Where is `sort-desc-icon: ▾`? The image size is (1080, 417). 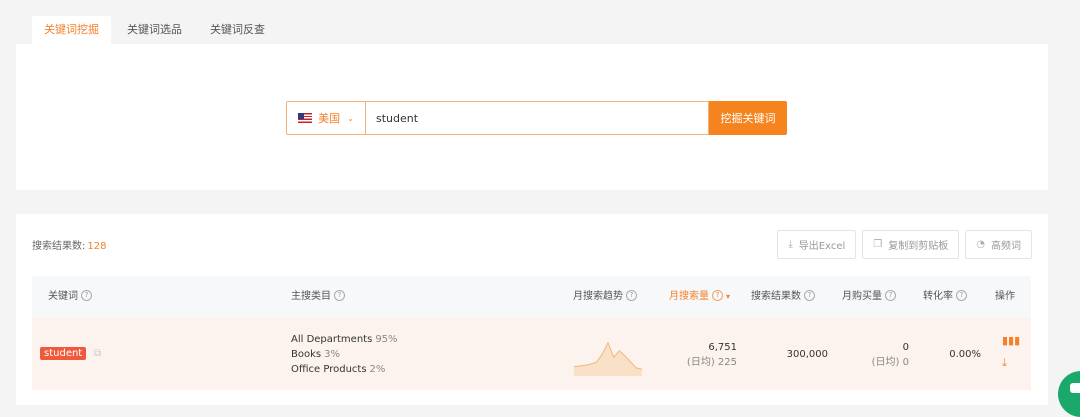 sort-desc-icon: ▾ is located at coordinates (728, 296).